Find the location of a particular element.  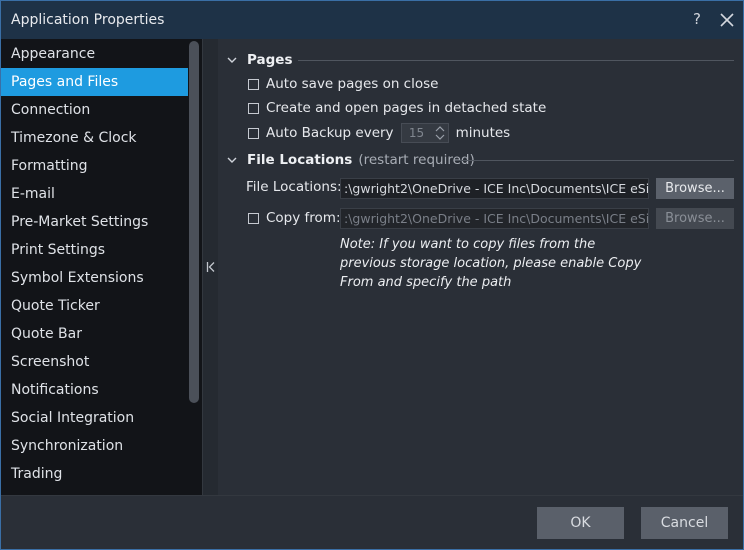

sidebar-item-connection: Connection is located at coordinates (94, 110).